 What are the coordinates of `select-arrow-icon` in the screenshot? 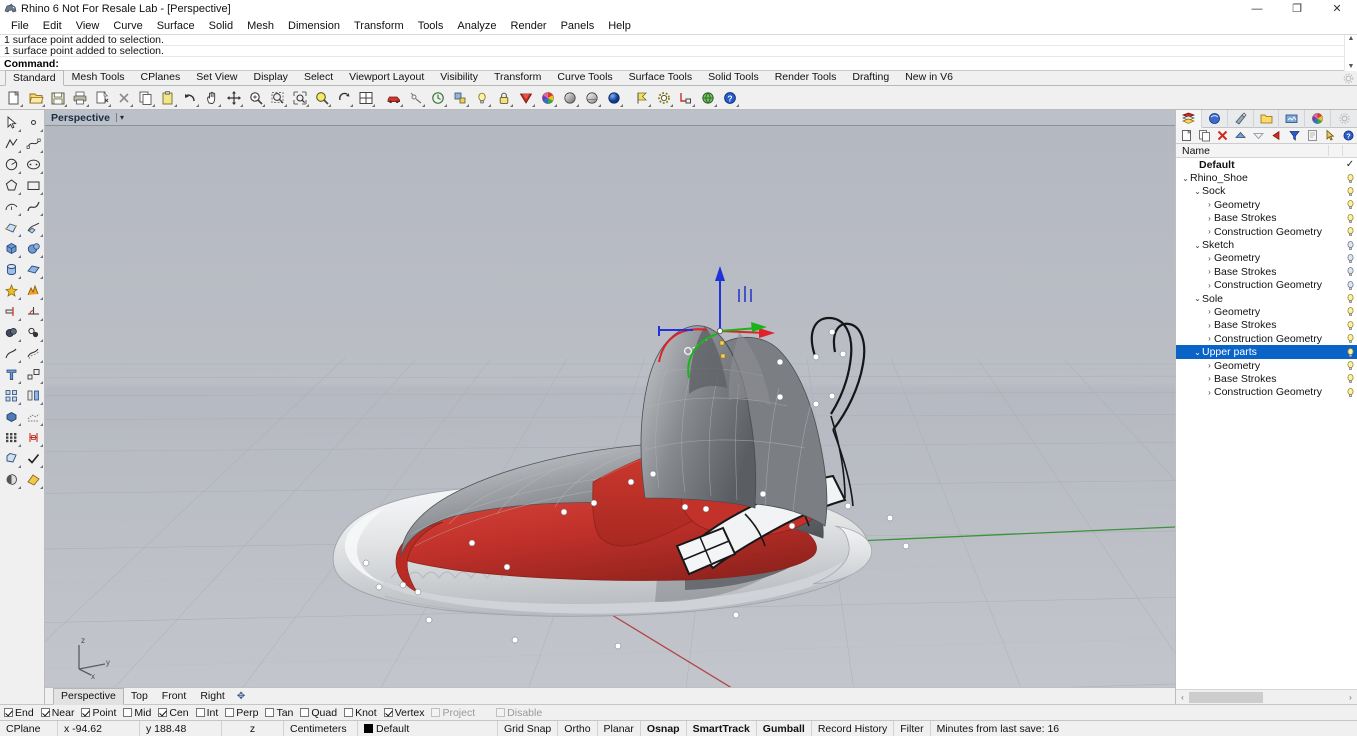 It's located at (11, 122).